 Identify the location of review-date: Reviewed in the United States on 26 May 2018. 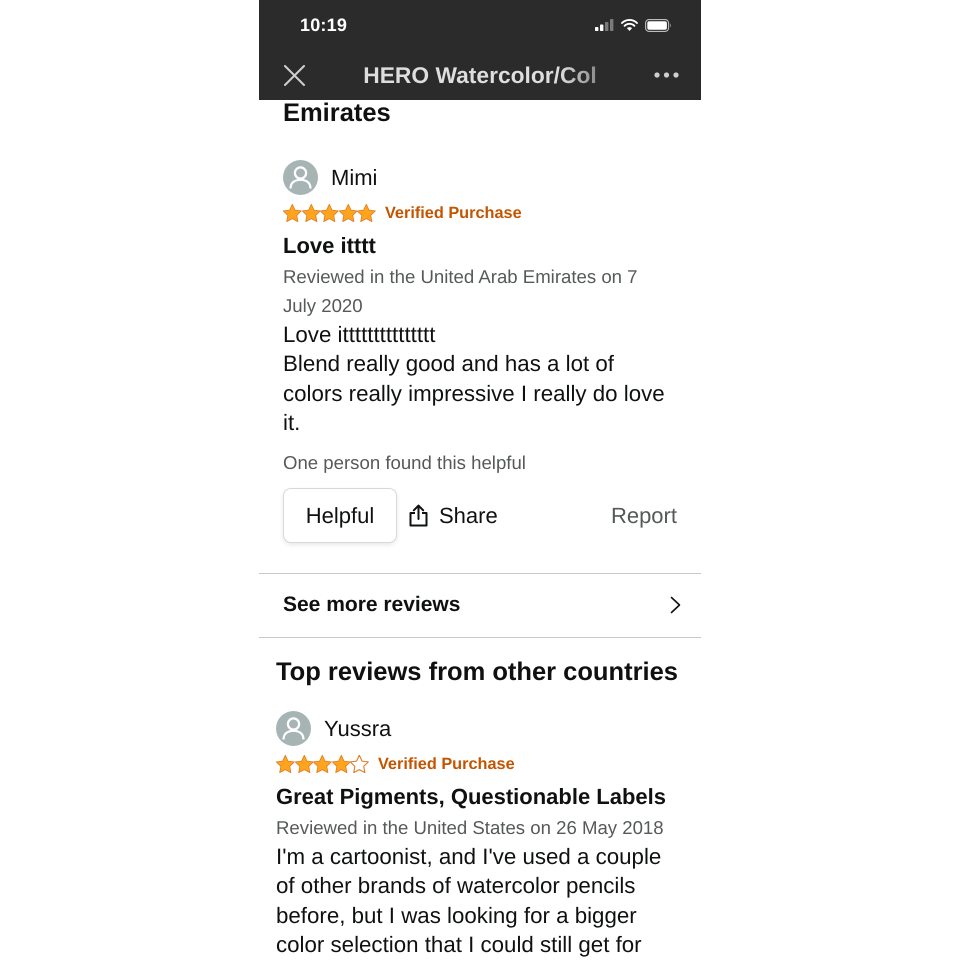
(470, 828).